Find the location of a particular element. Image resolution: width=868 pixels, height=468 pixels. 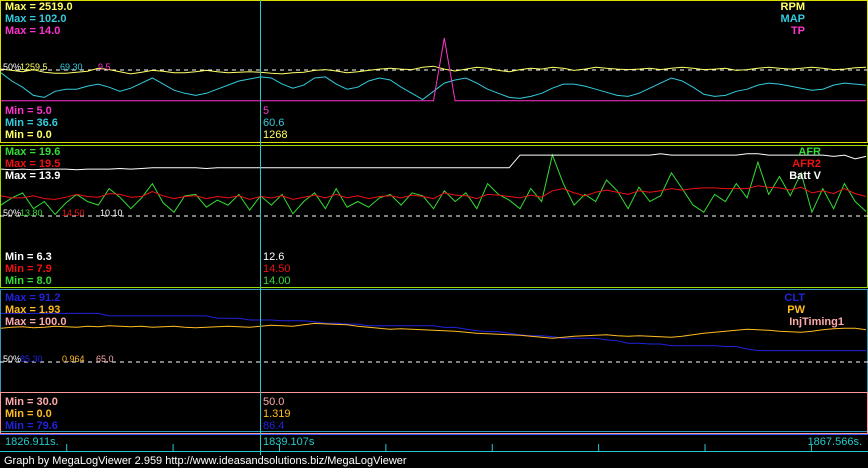

injtiming-mid-value: 65.0 is located at coordinates (105, 359).